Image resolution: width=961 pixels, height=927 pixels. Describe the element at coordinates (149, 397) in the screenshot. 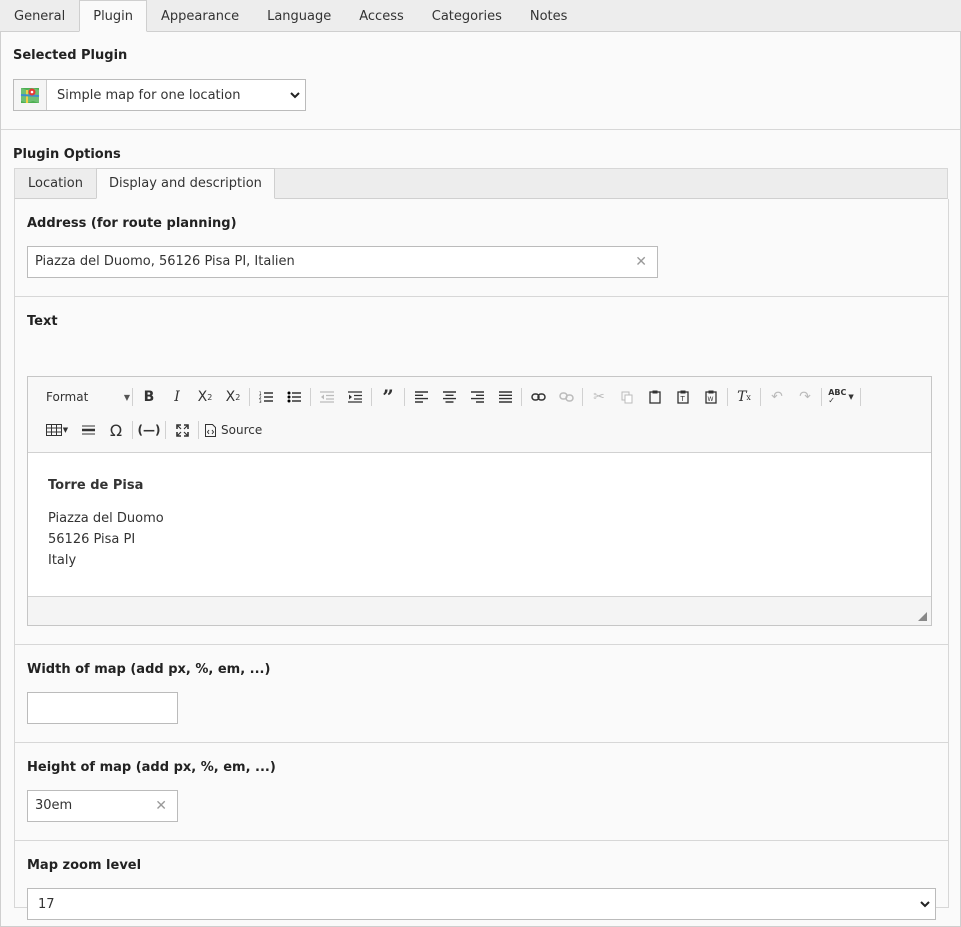

I see `bold-icon: B` at that location.